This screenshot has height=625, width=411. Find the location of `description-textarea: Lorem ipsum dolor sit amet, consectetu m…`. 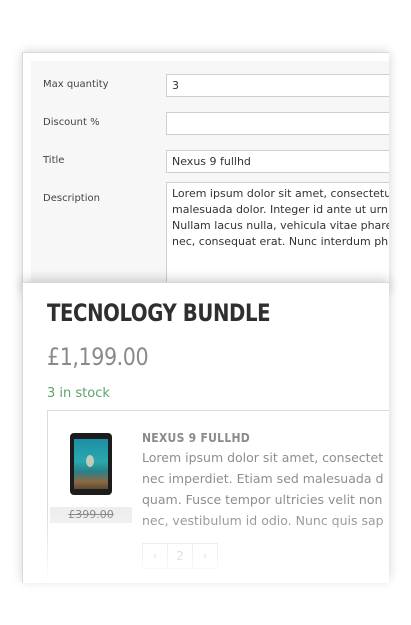

description-textarea: Lorem ipsum dolor sit amet, consectetu m… is located at coordinates (277, 236).